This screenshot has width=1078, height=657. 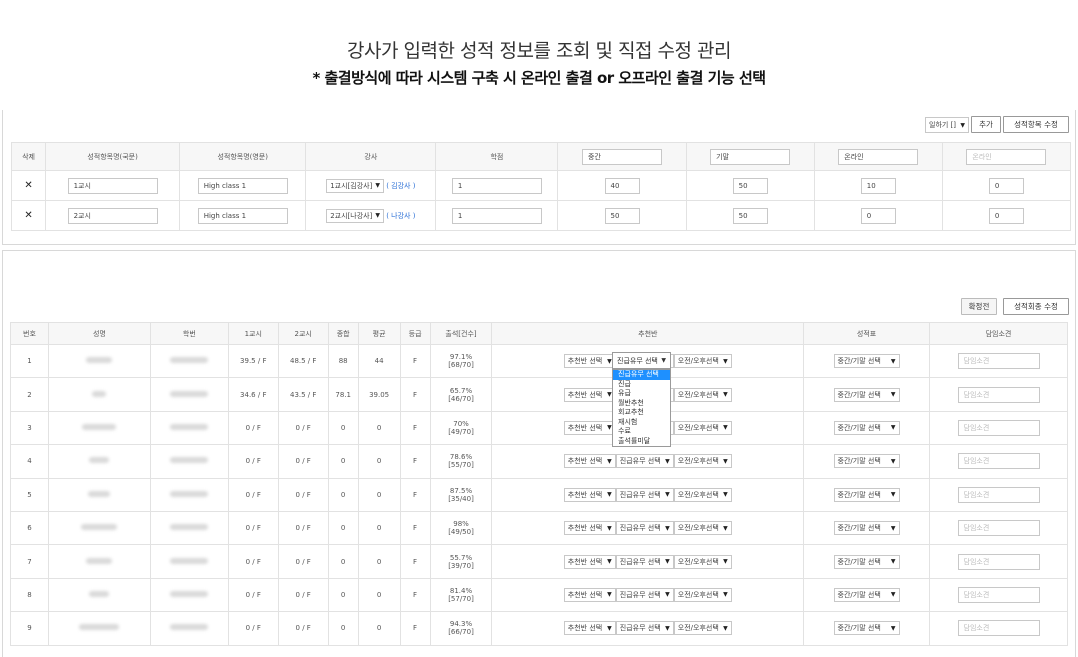 I want to click on student-name-cell, so click(x=99, y=461).